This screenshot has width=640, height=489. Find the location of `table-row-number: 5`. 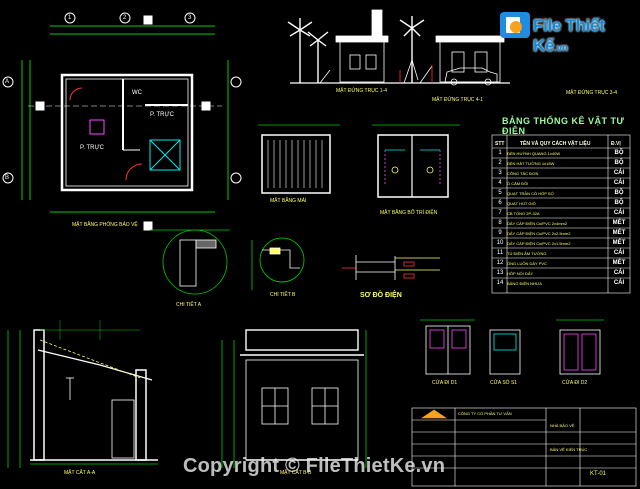

table-row-number: 5 is located at coordinates (500, 193).